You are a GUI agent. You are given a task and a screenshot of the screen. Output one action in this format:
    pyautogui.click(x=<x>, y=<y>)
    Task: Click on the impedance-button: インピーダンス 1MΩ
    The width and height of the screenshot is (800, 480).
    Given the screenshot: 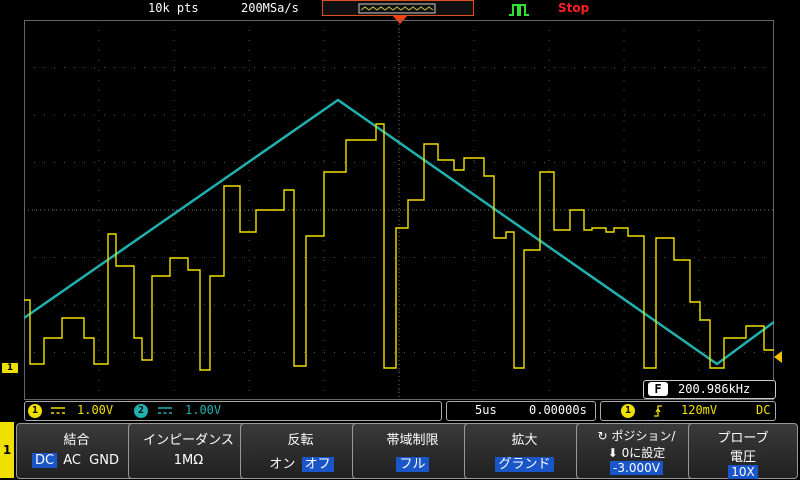 What is the action you would take?
    pyautogui.click(x=188, y=451)
    